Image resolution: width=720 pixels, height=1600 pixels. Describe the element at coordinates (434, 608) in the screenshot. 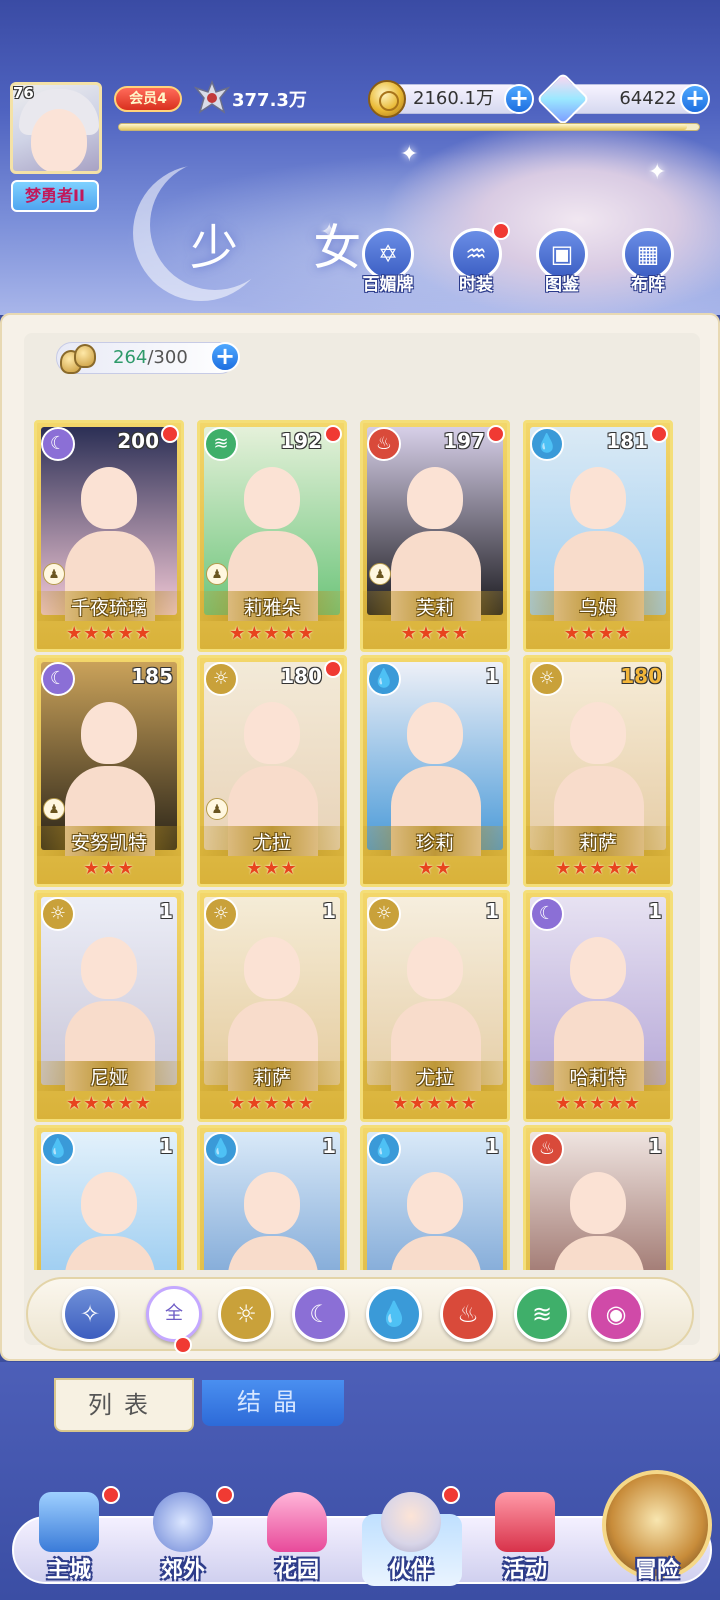

I see `card-name: 芙莉` at that location.